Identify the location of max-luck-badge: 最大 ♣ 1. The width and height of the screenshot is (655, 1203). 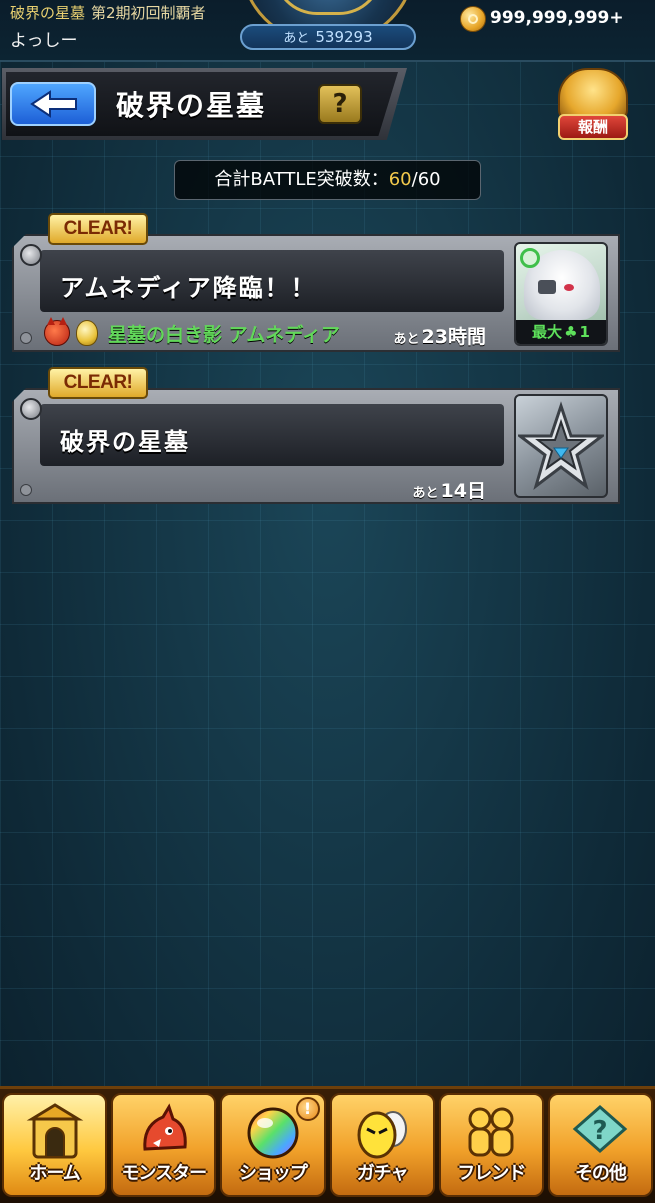
(561, 332).